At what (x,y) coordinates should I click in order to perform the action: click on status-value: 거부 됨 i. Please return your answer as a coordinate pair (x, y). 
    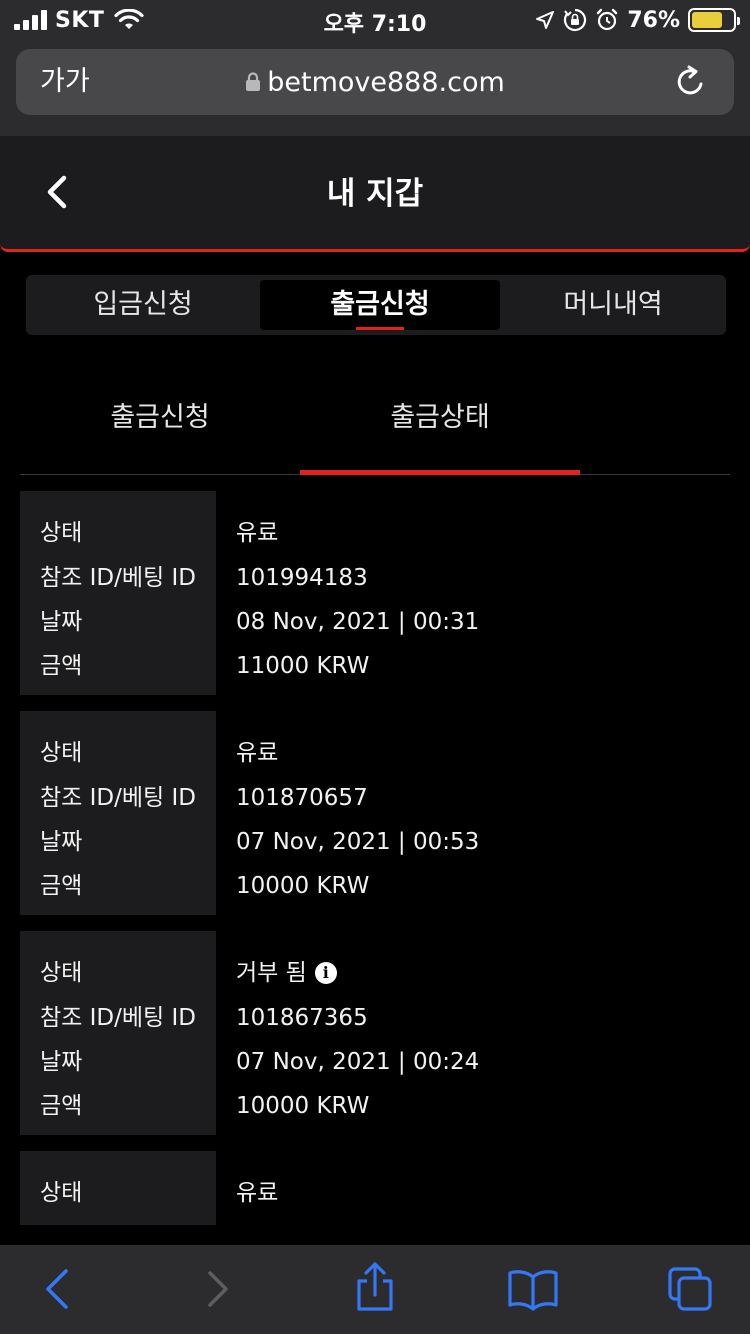
    Looking at the image, I should click on (286, 973).